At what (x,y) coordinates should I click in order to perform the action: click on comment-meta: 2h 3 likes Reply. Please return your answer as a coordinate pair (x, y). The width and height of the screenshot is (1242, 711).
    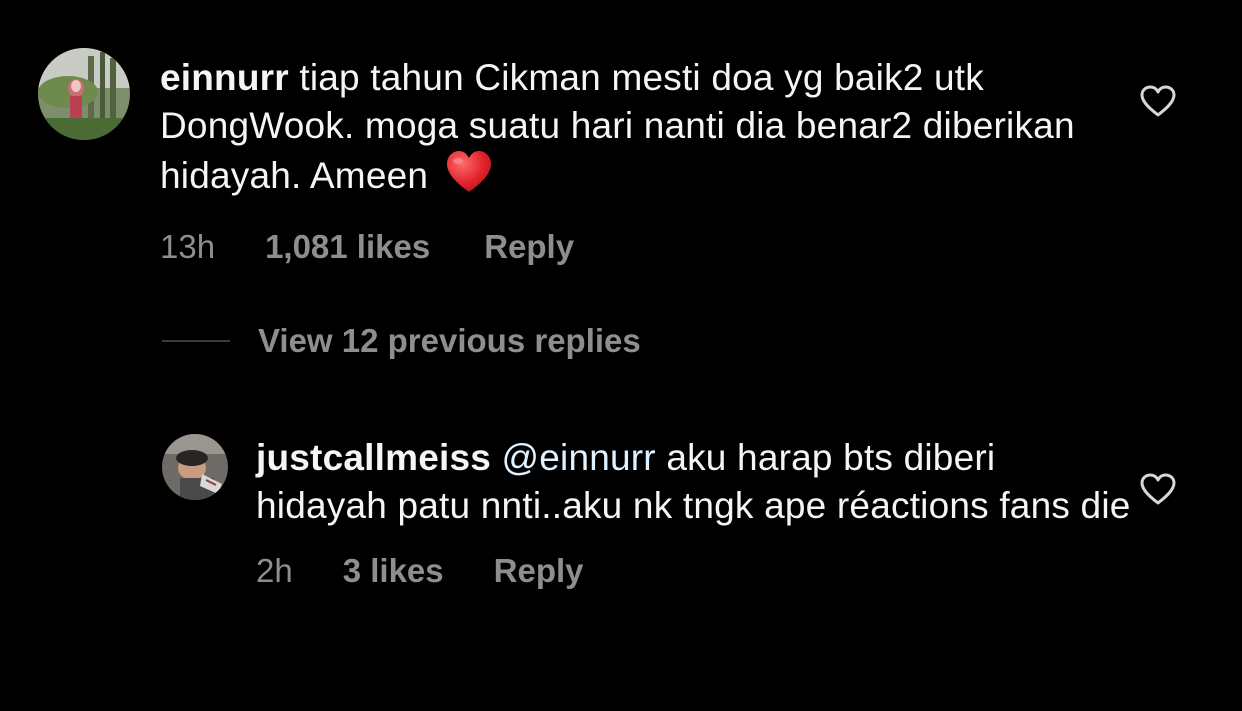
    Looking at the image, I should click on (694, 571).